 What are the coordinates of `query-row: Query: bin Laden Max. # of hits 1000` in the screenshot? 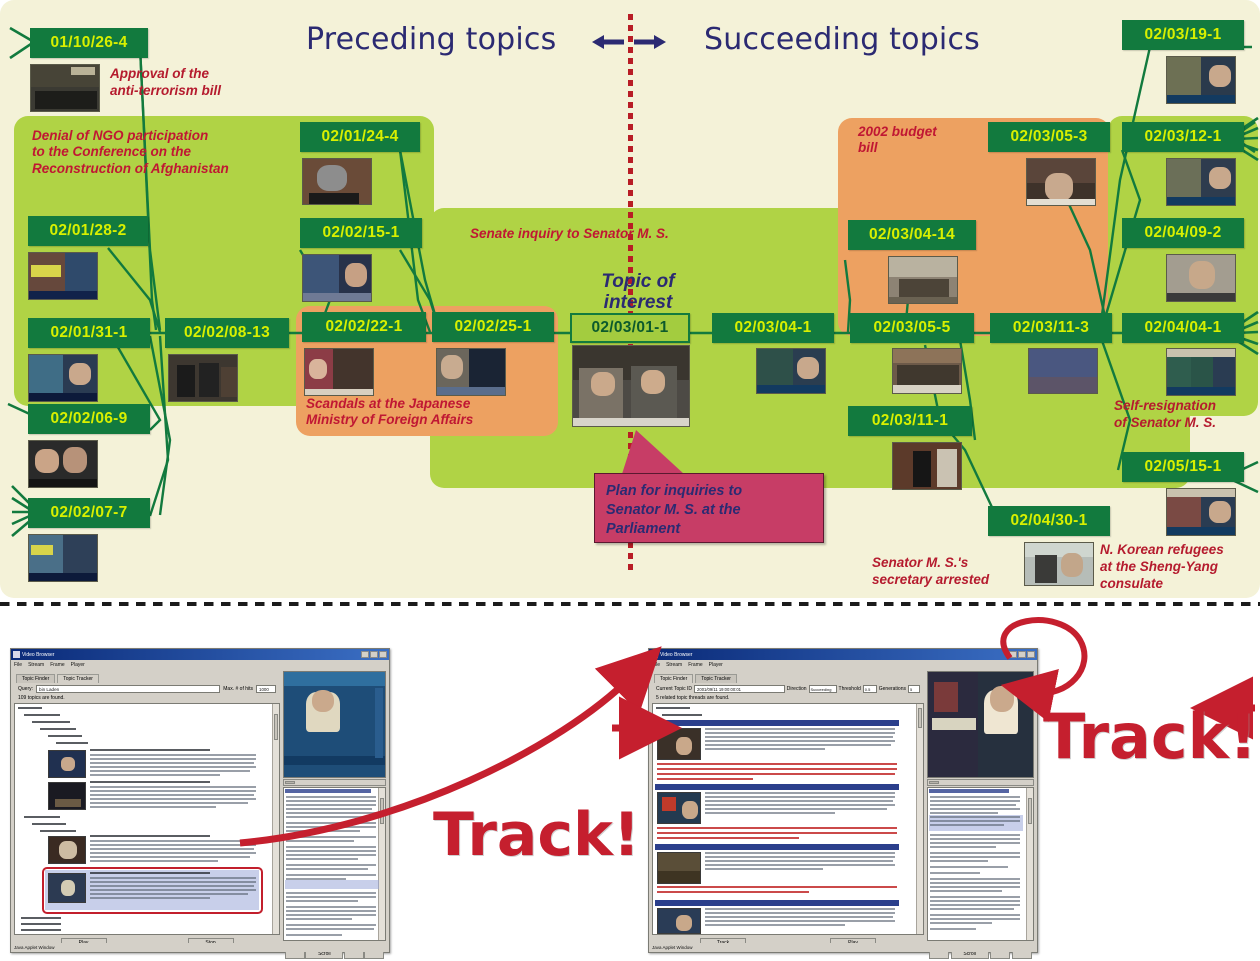 It's located at (147, 689).